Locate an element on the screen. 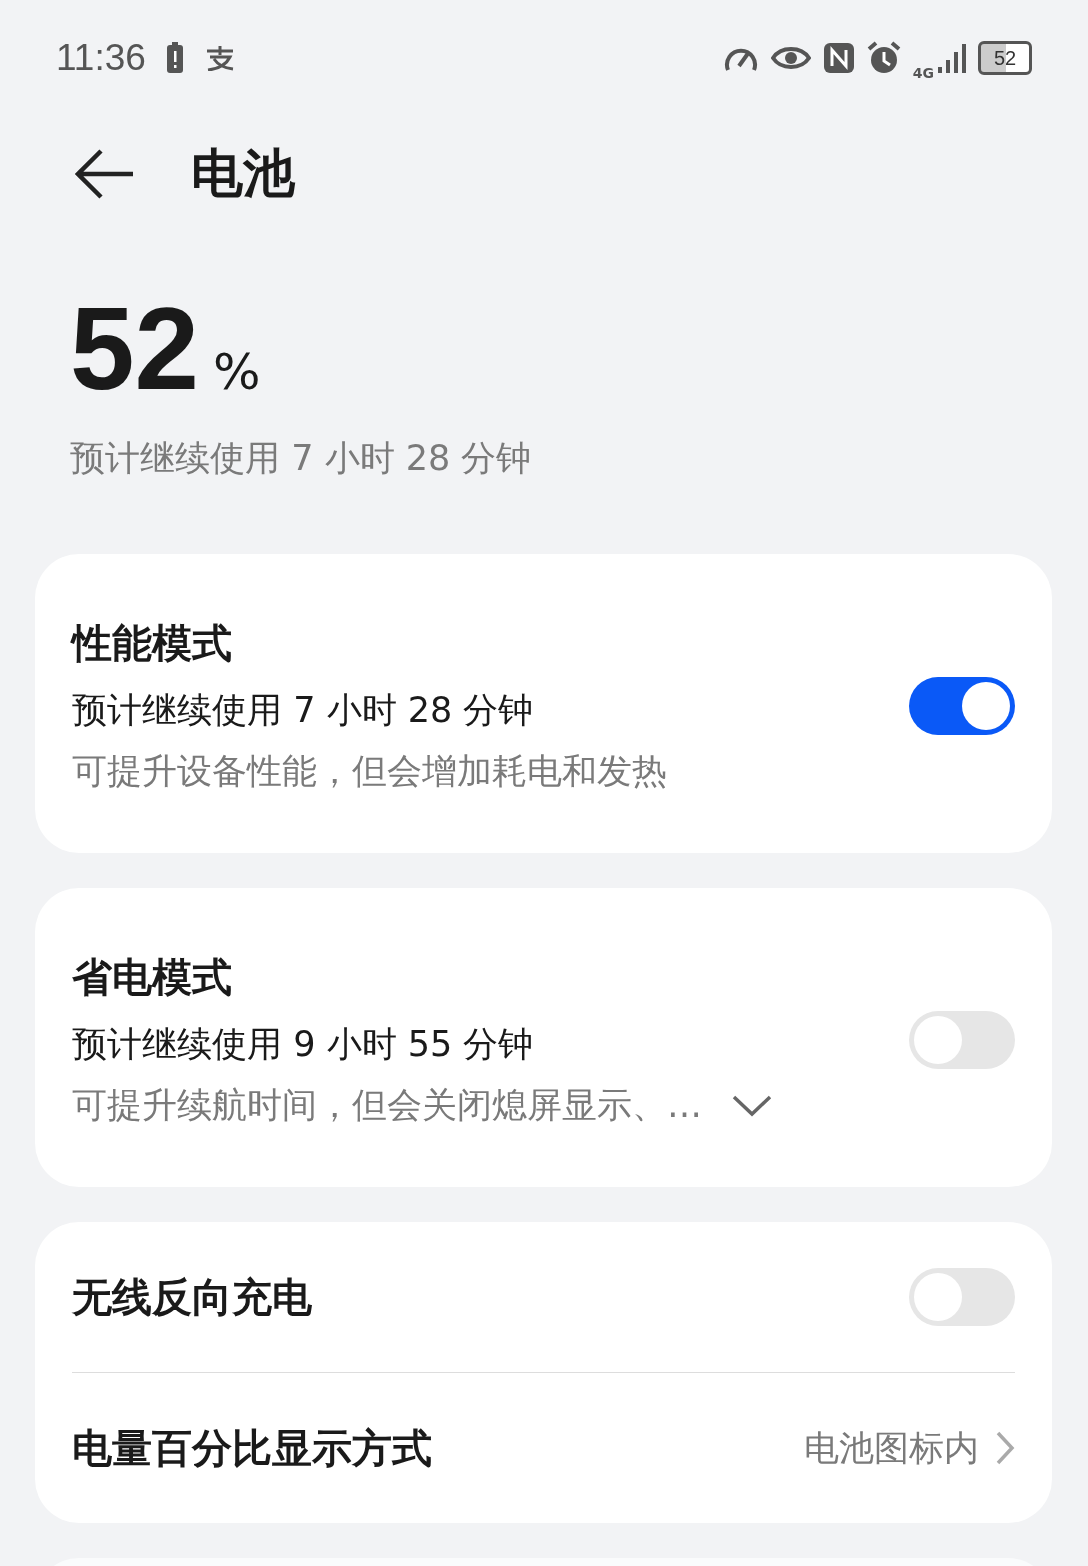 The height and width of the screenshot is (1566, 1088). mode-description: 可提升设备性能，但会增加耗电和发热 is located at coordinates (369, 771).